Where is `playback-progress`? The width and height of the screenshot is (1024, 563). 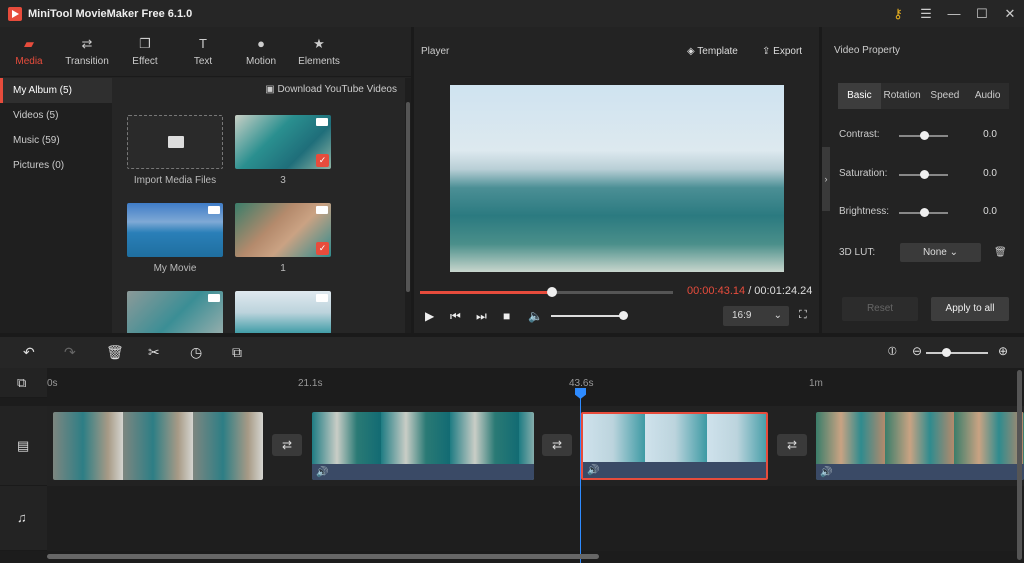 playback-progress is located at coordinates (546, 292).